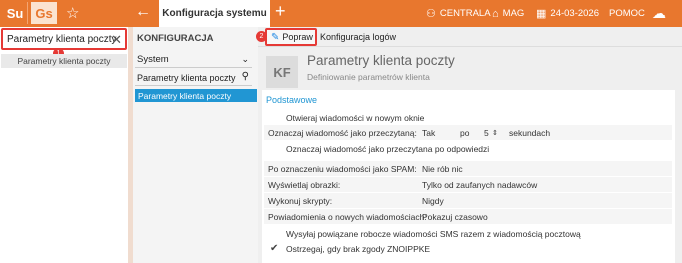 Image resolution: width=682 pixels, height=263 pixels. I want to click on config-module-select: System ⌄, so click(193, 60).